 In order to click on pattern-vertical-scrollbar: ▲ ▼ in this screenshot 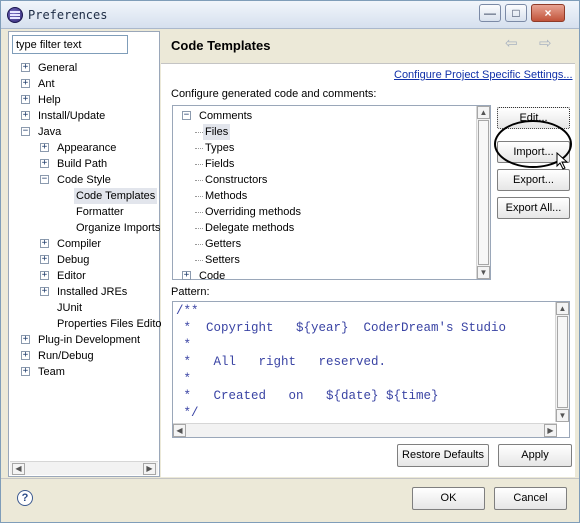, I will do `click(562, 362)`.